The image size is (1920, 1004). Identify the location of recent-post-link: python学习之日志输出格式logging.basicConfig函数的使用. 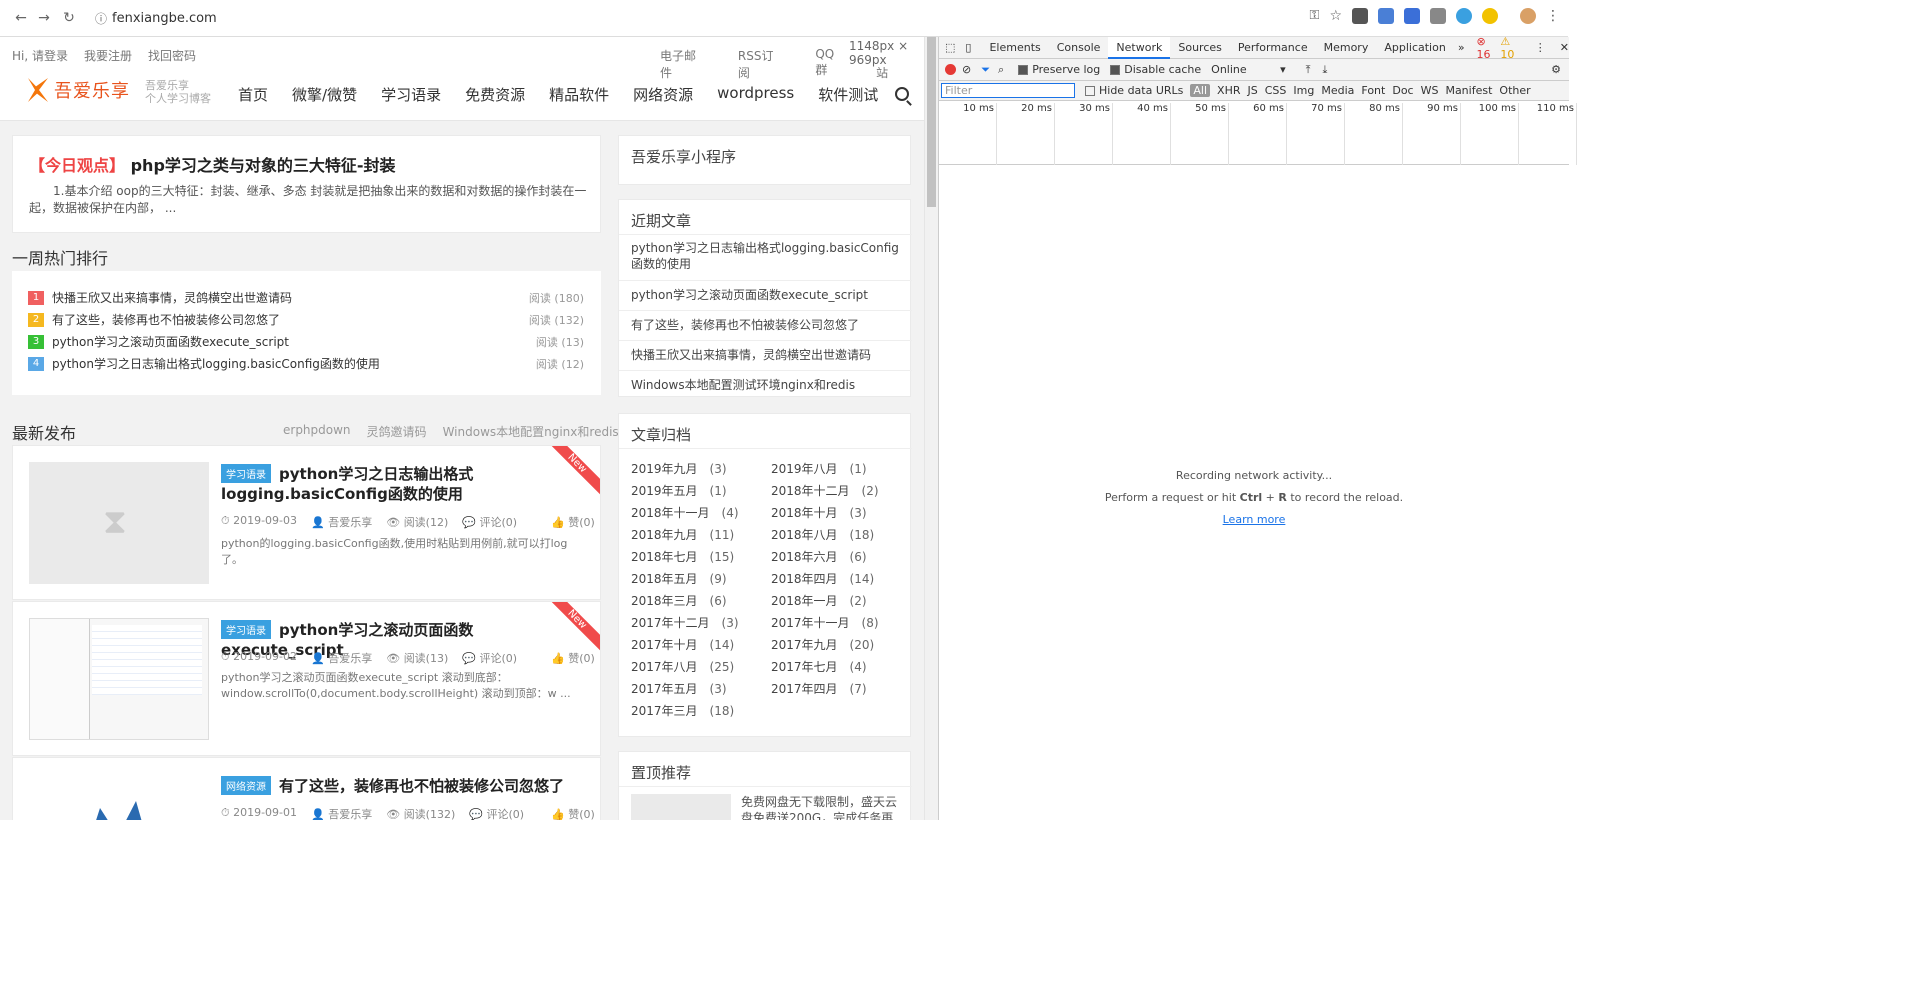
(767, 256).